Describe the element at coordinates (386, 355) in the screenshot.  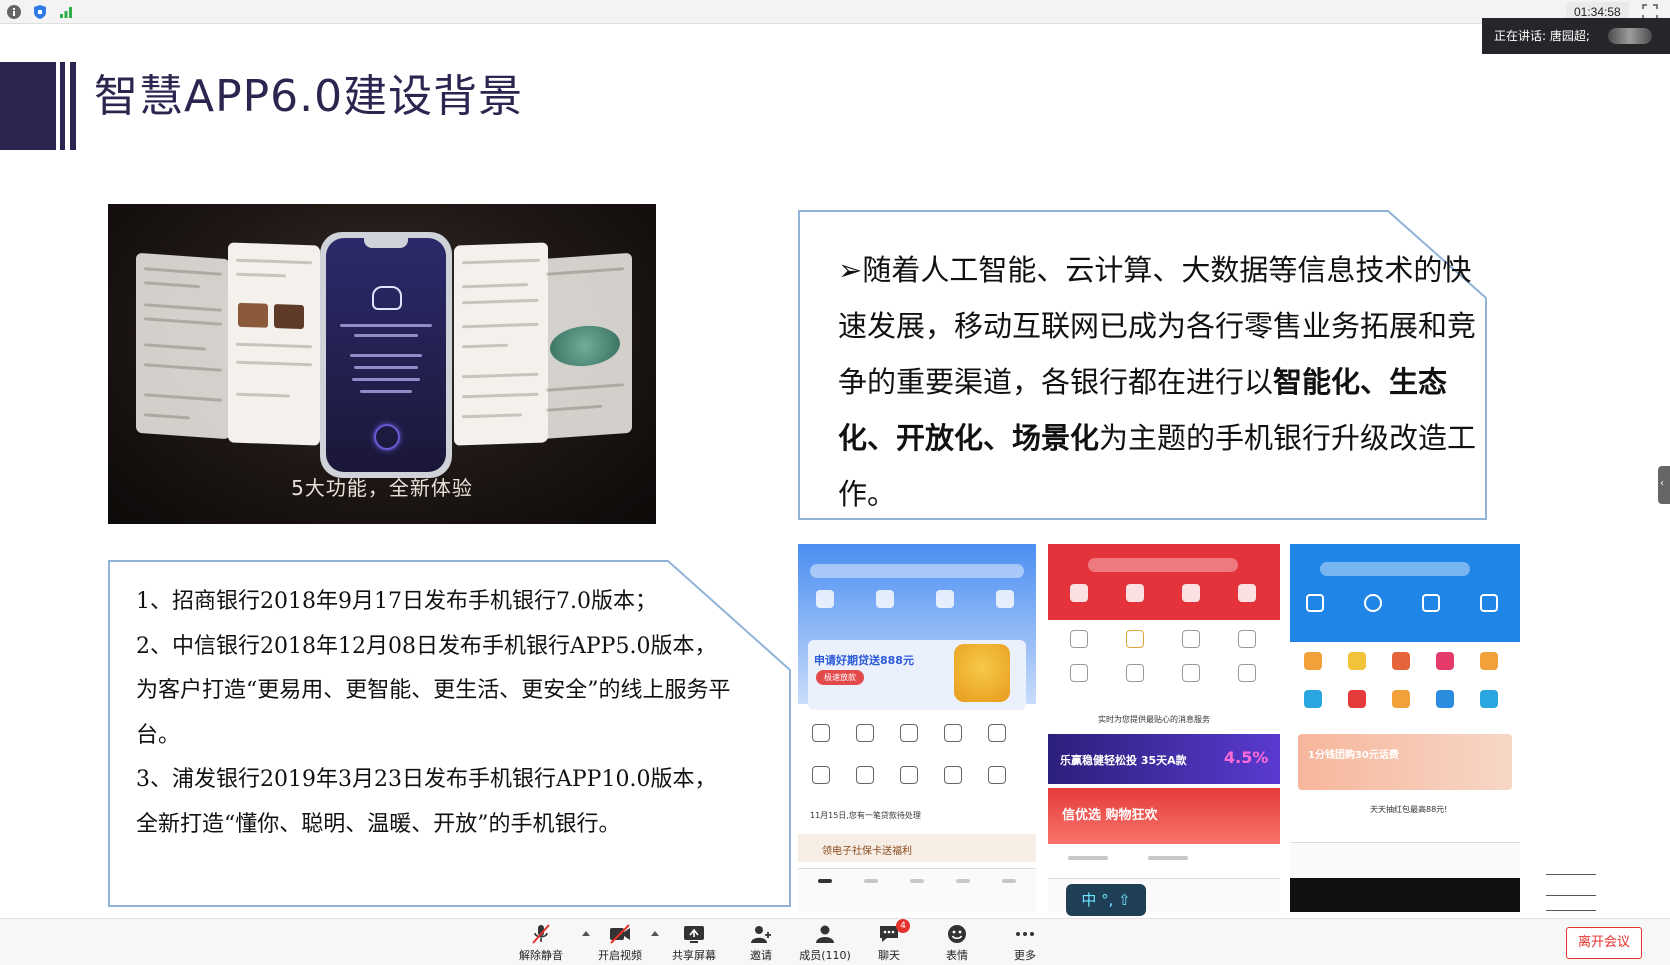
I see `phone-mockup` at that location.